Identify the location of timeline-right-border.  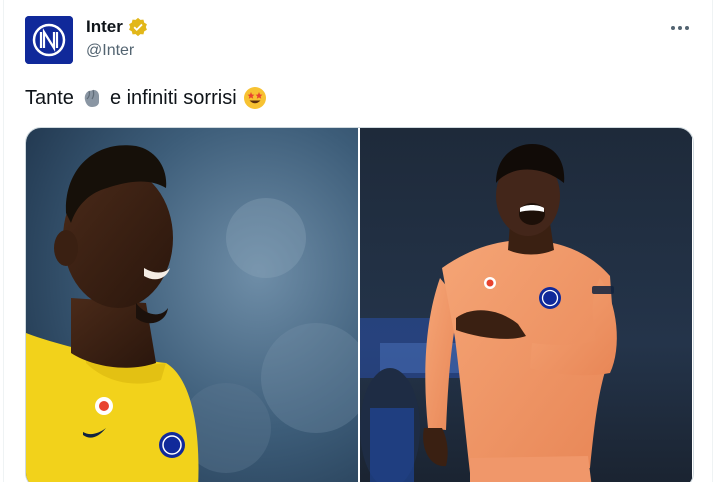
(712, 241).